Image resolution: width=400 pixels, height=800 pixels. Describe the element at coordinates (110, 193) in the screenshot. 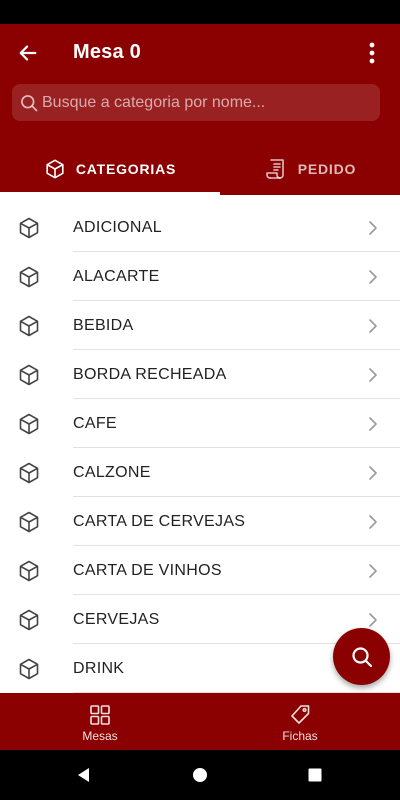

I see `tab-indicator` at that location.